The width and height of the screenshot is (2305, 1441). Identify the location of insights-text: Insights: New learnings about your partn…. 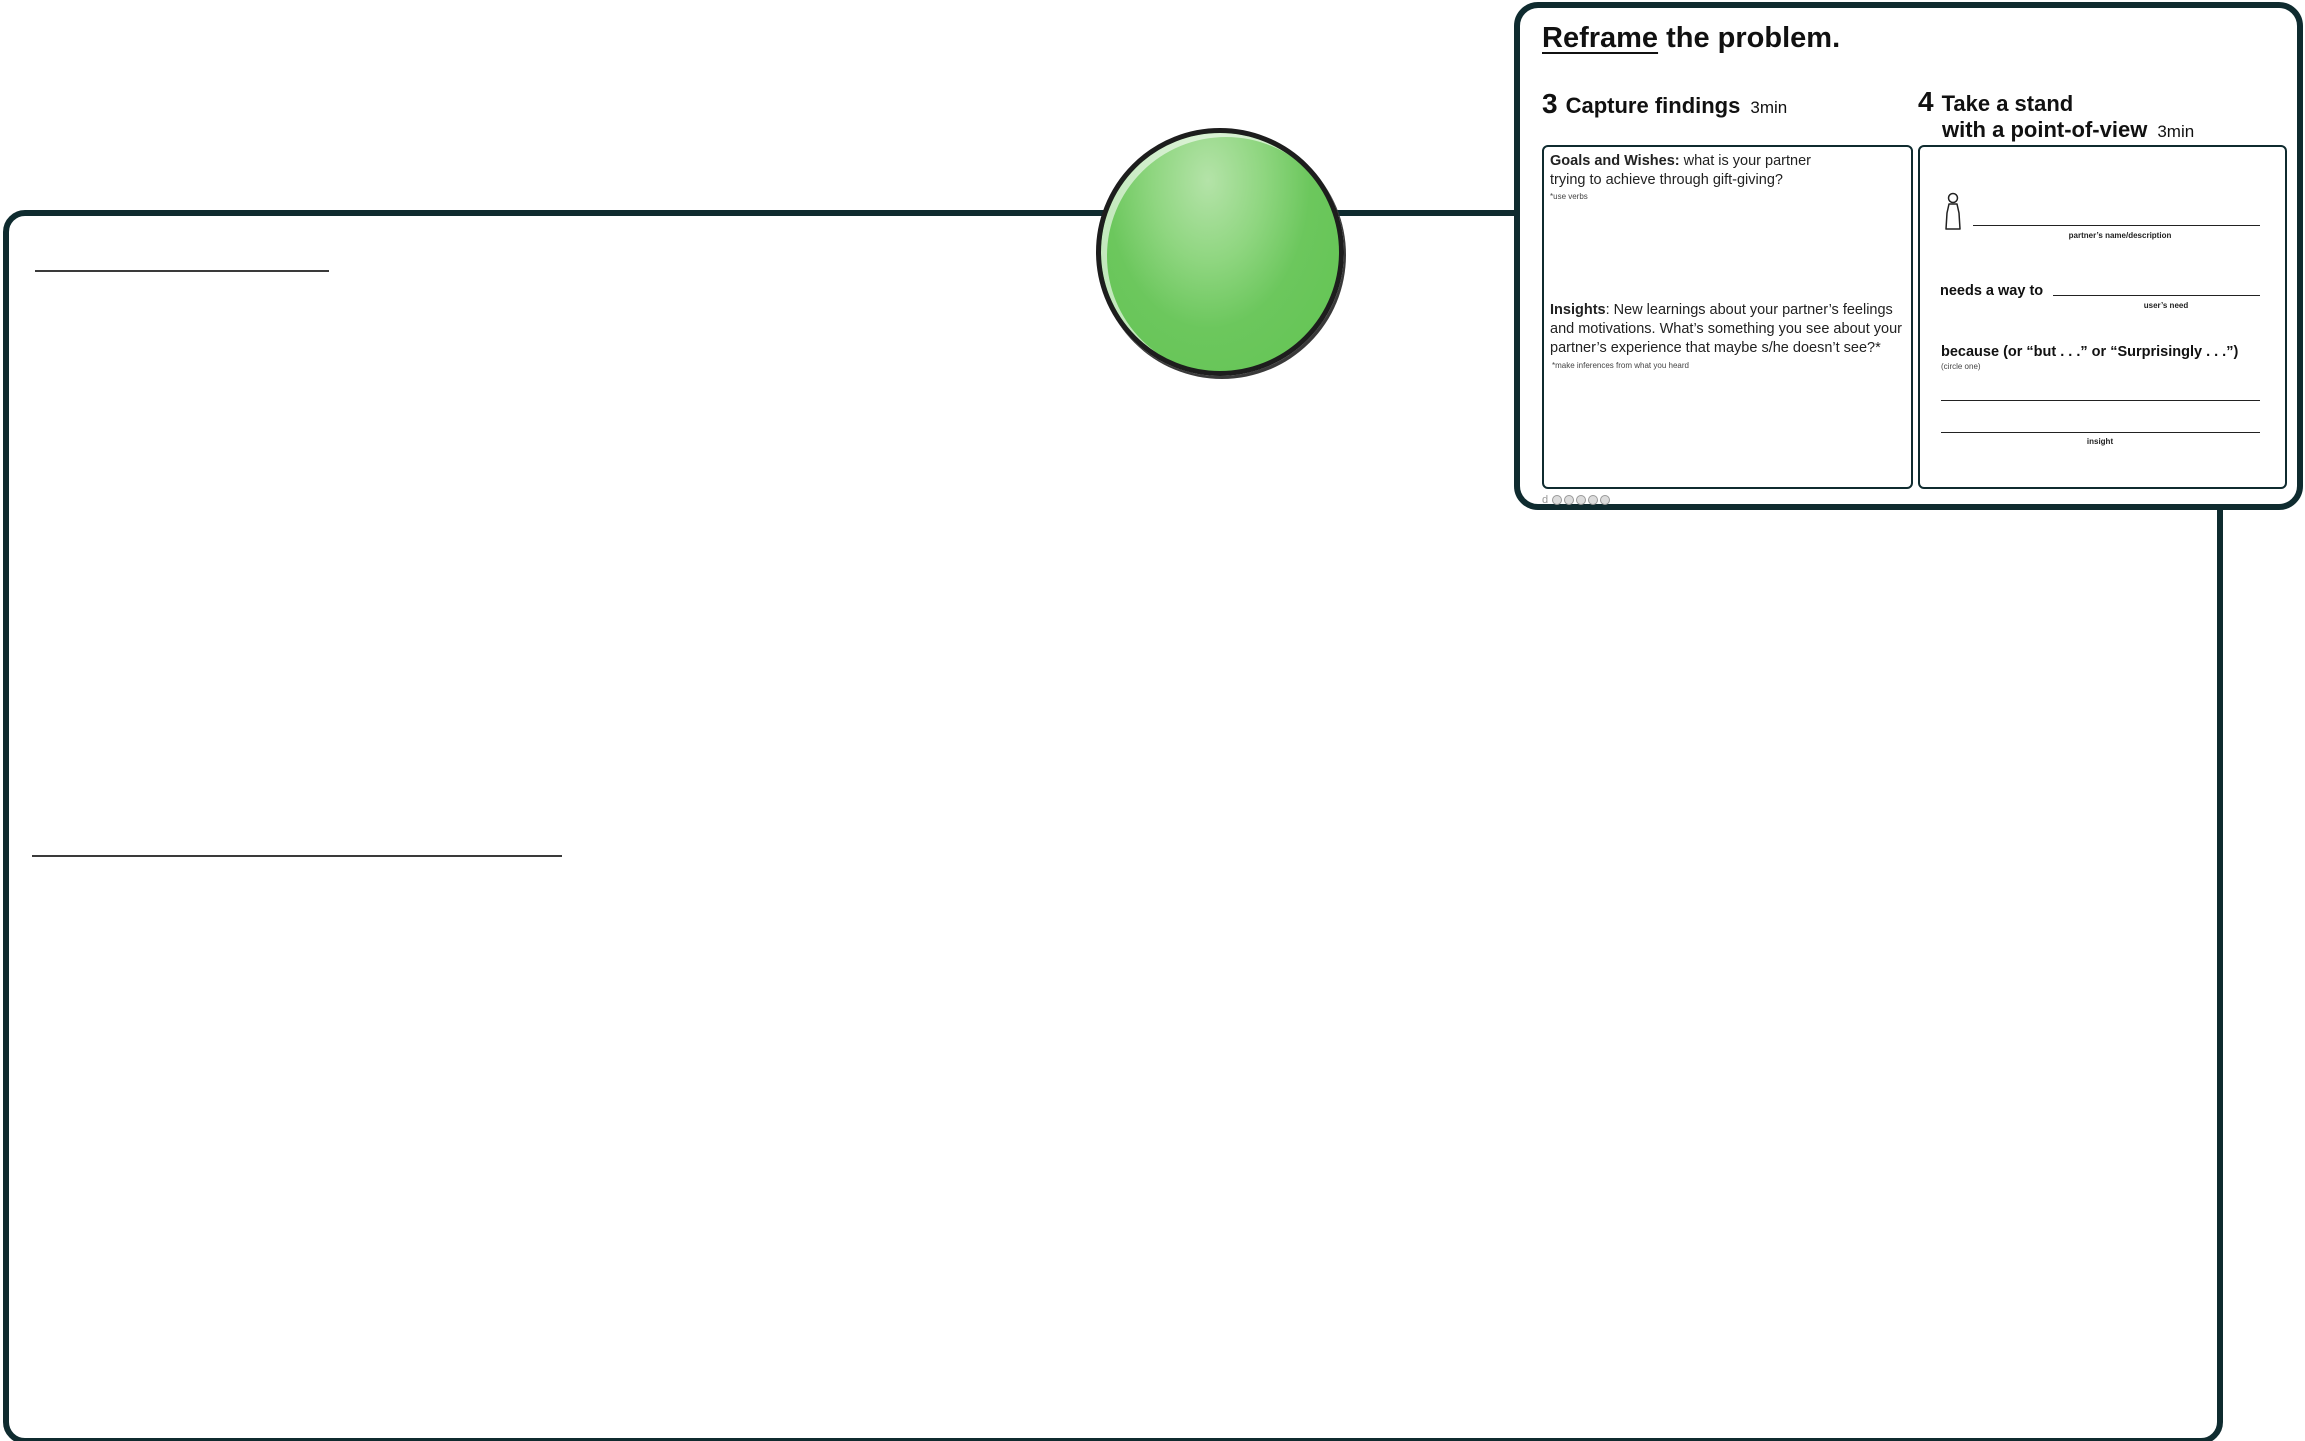
(1730, 329).